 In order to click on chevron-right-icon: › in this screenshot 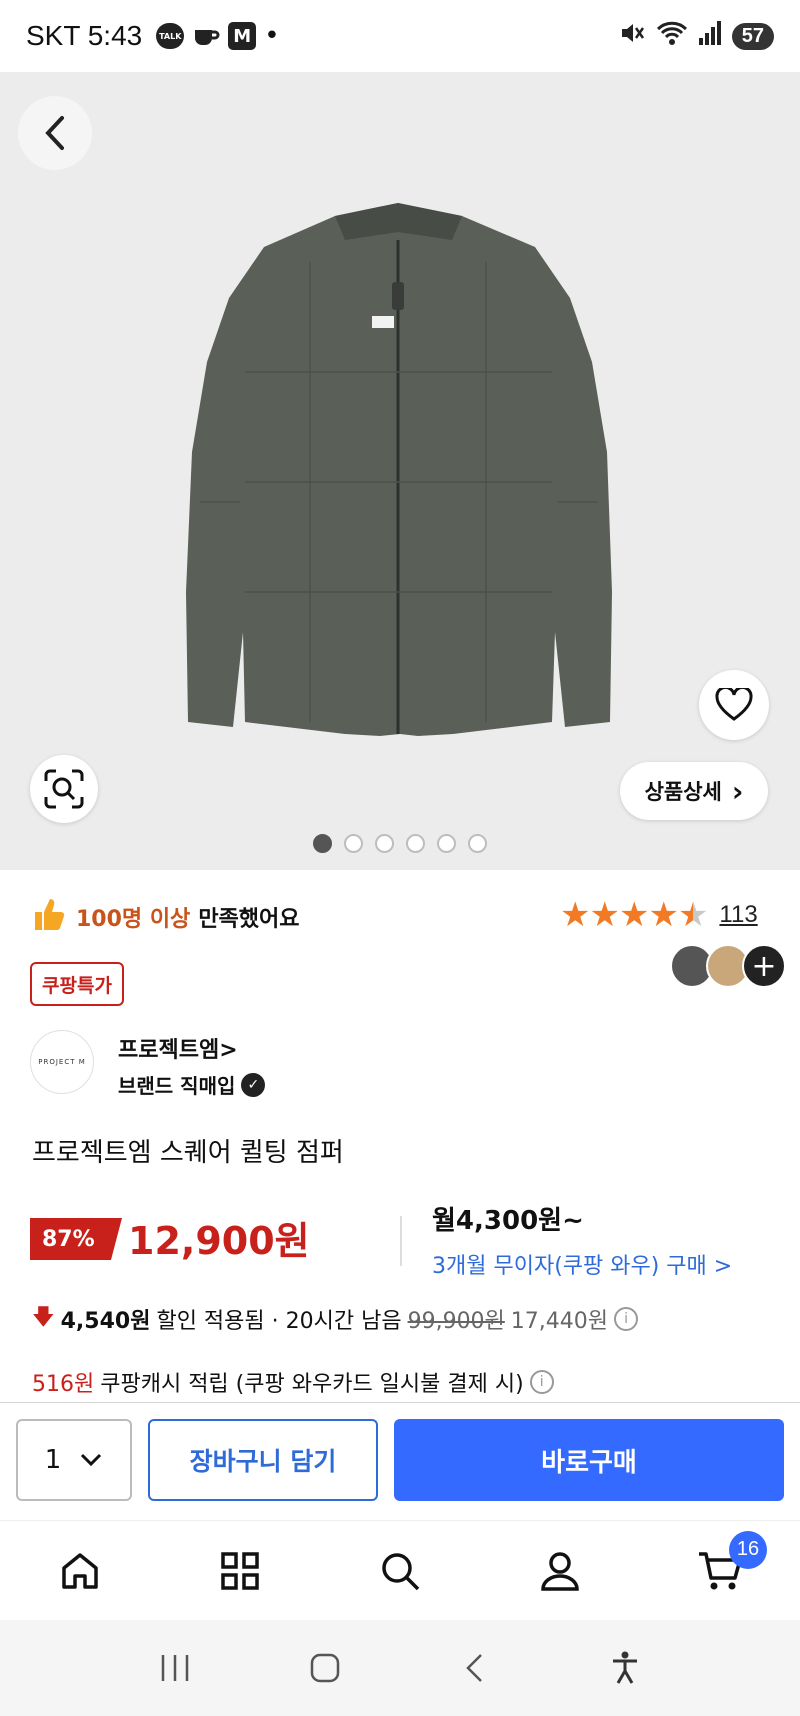, I will do `click(737, 791)`.